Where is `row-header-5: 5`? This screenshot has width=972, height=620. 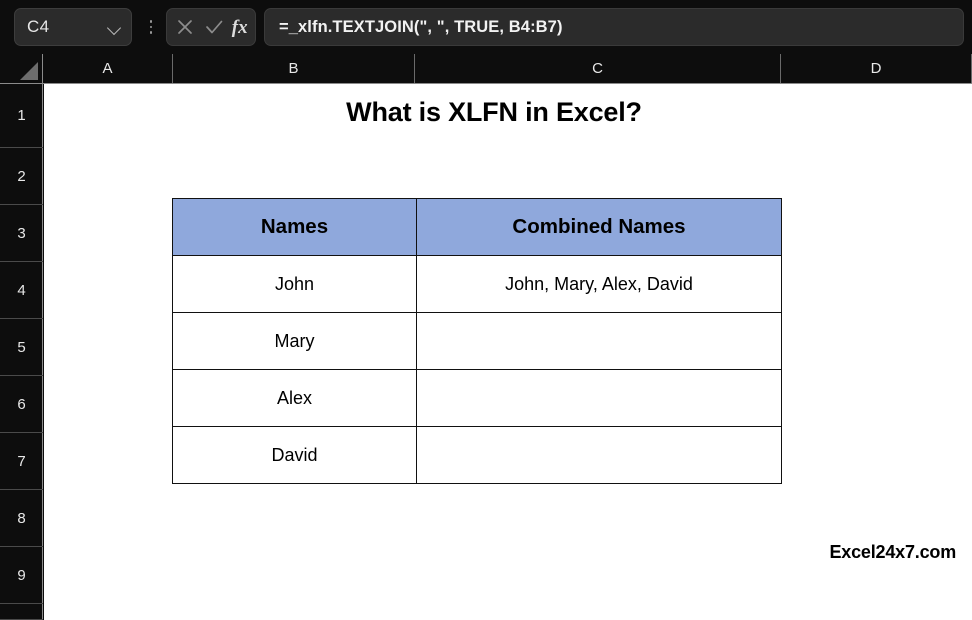
row-header-5: 5 is located at coordinates (21, 347).